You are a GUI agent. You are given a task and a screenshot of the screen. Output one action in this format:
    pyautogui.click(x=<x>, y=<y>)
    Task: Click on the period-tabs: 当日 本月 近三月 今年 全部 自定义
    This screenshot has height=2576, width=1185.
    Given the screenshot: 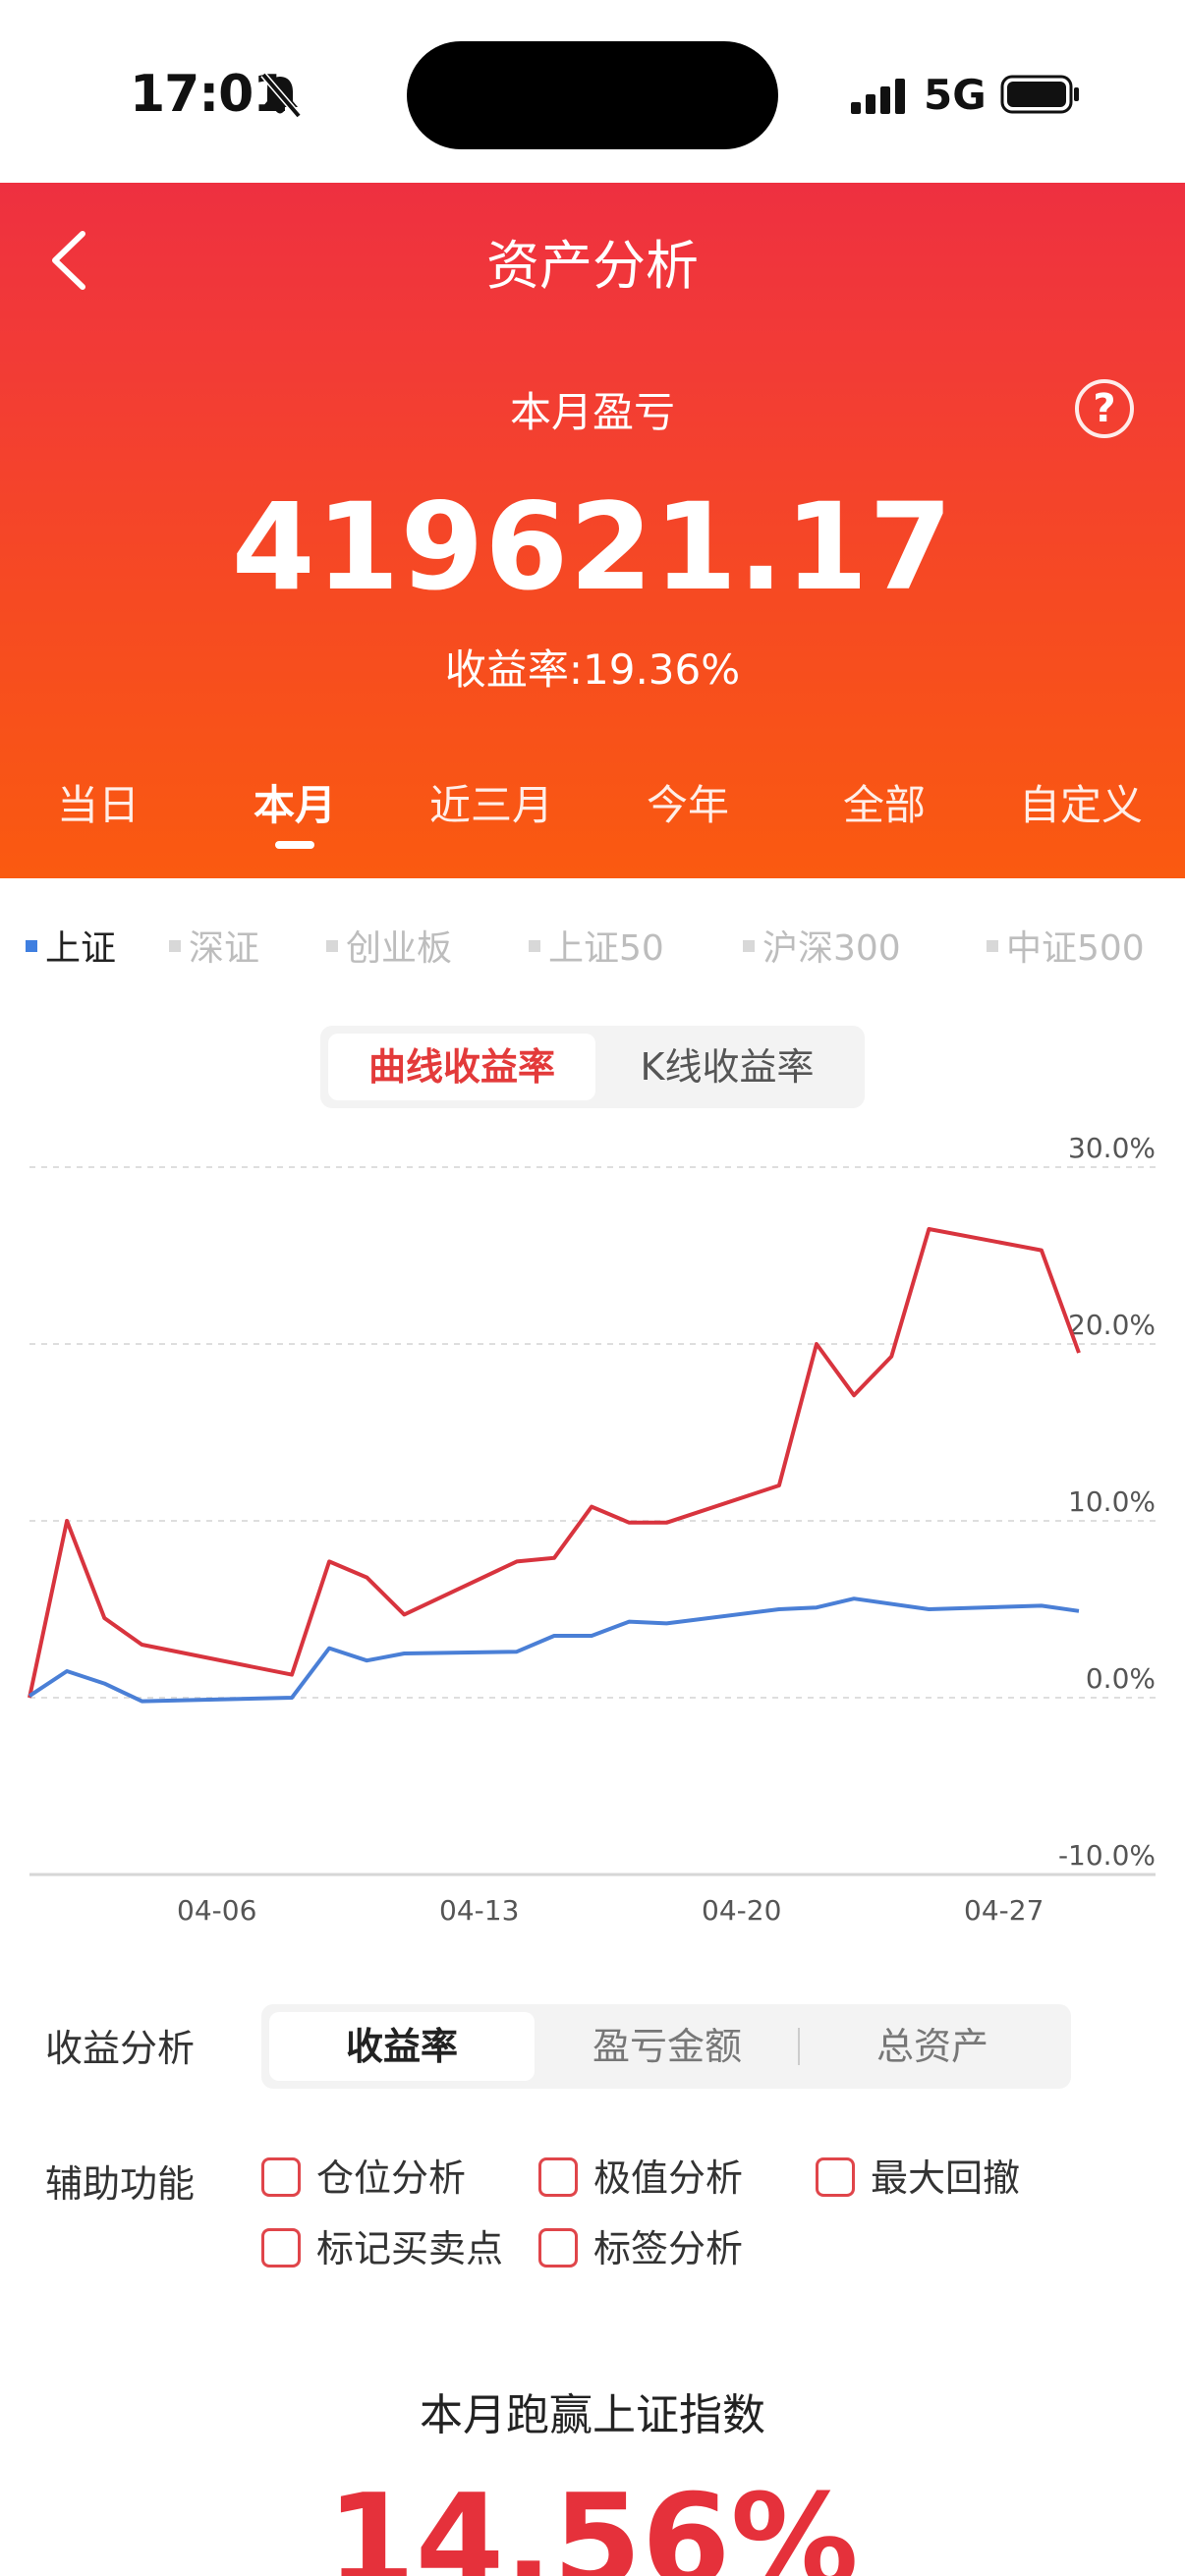 What is the action you would take?
    pyautogui.click(x=592, y=811)
    